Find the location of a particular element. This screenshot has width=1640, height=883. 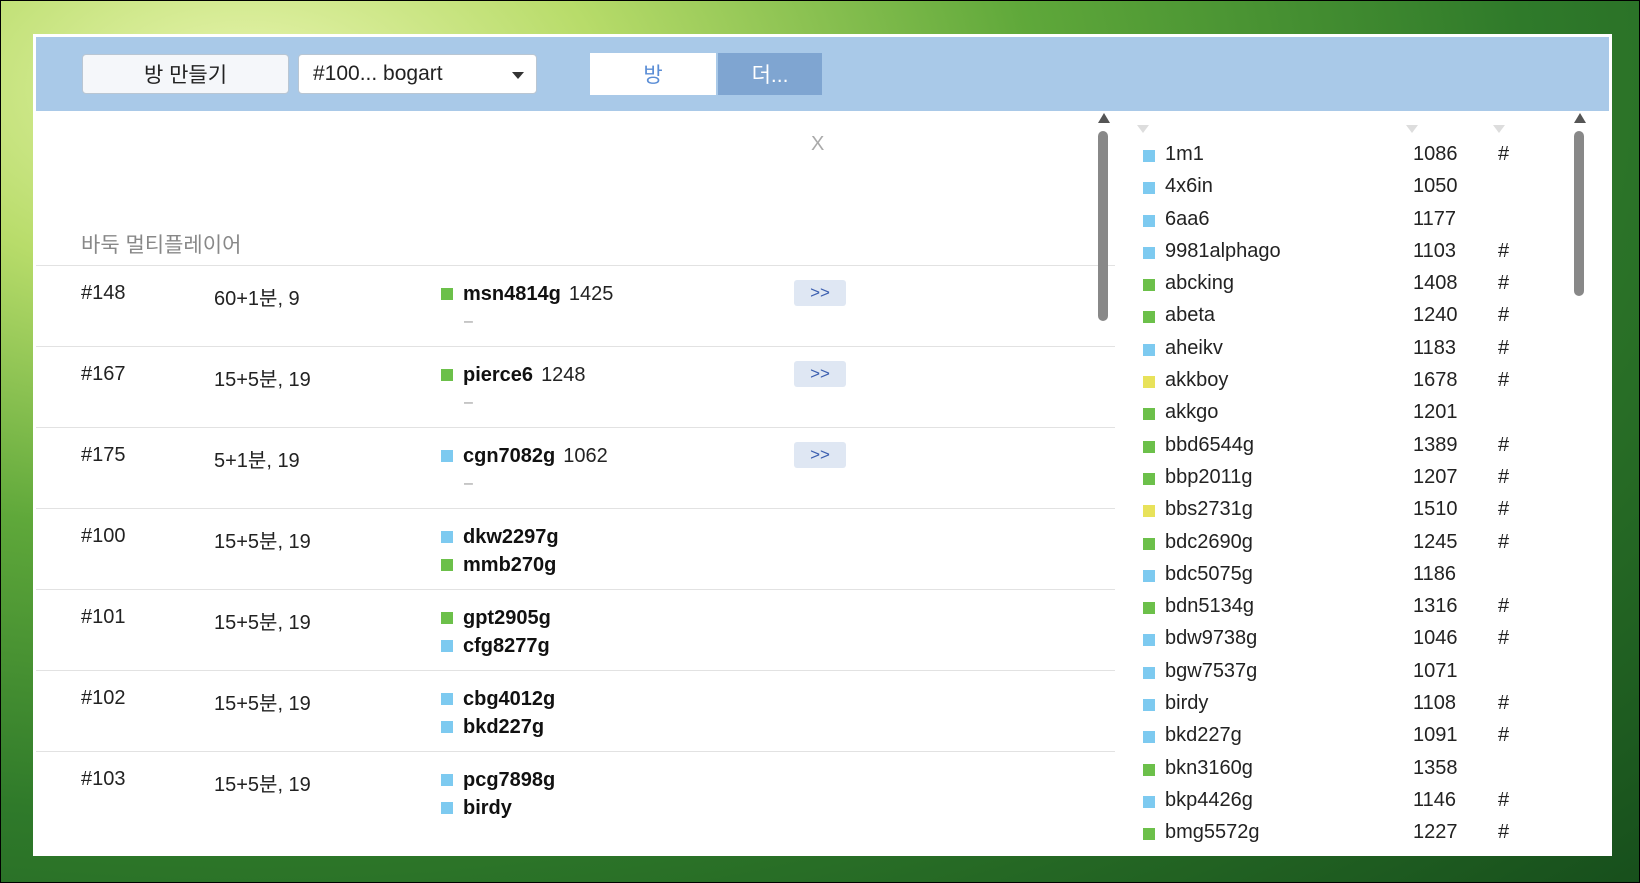

tab-room: 방 is located at coordinates (653, 74).